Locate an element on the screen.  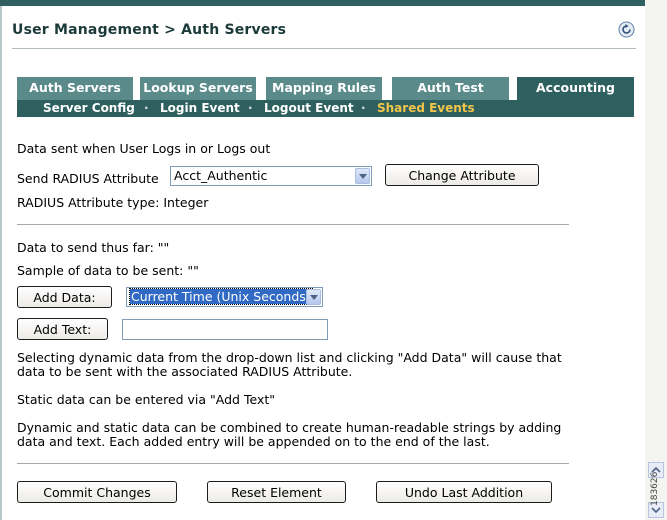
sample-data-text: Sample of data to be sent: "" is located at coordinates (108, 270).